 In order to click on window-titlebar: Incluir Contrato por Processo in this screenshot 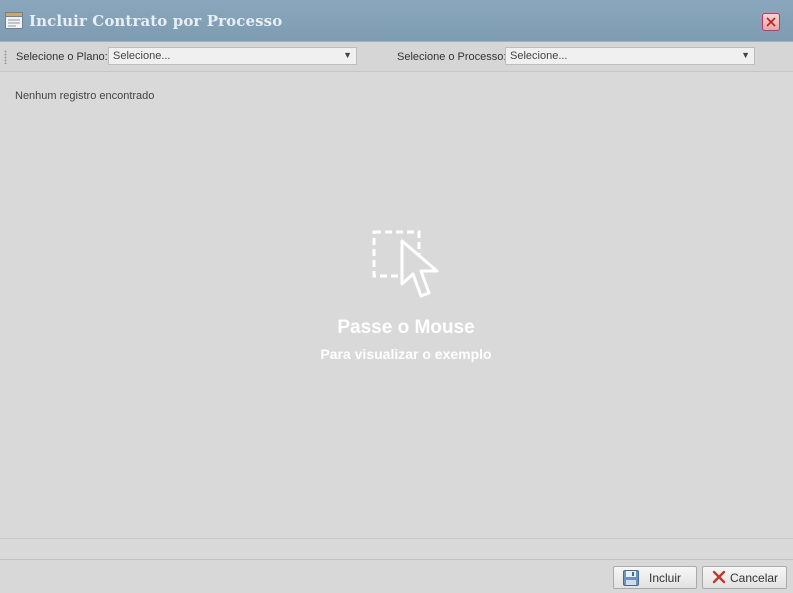, I will do `click(396, 21)`.